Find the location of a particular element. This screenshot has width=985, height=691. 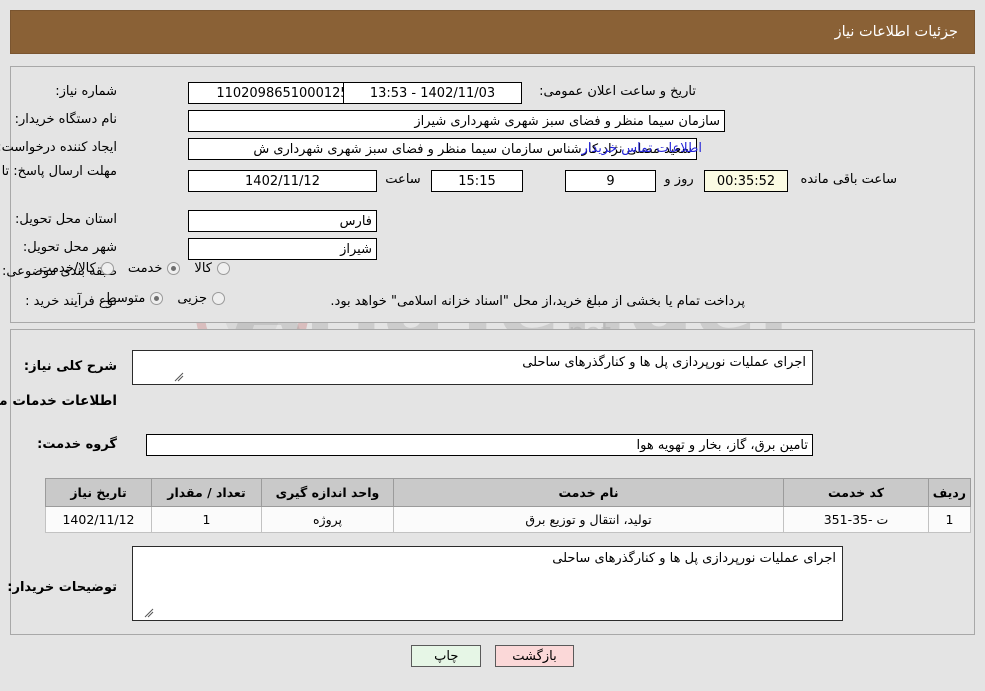

col-code: کد خدمت is located at coordinates (856, 492).